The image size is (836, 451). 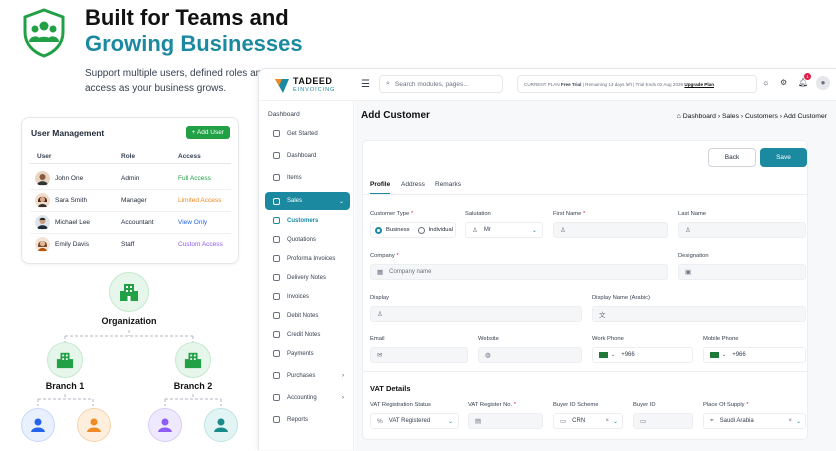 I want to click on last-name-field: ♙, so click(x=742, y=230).